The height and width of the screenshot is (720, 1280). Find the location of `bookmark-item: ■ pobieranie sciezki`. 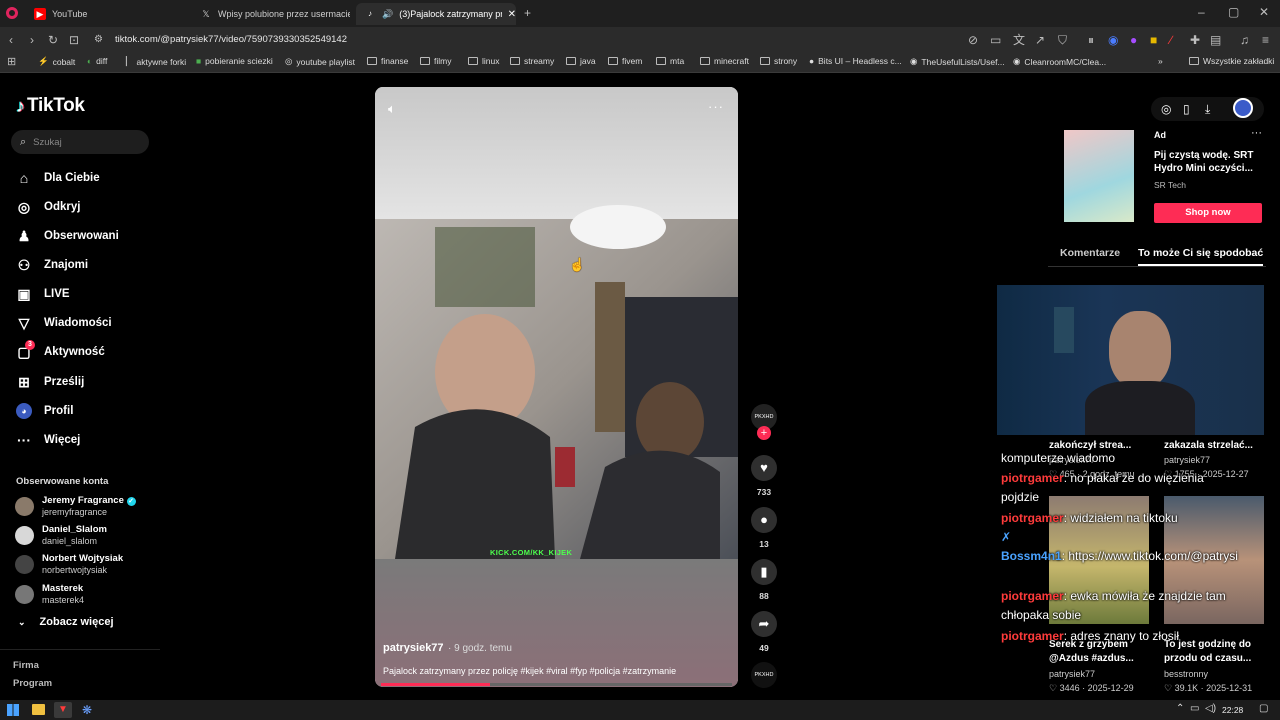

bookmark-item: ■ pobieranie sciezki is located at coordinates (234, 61).